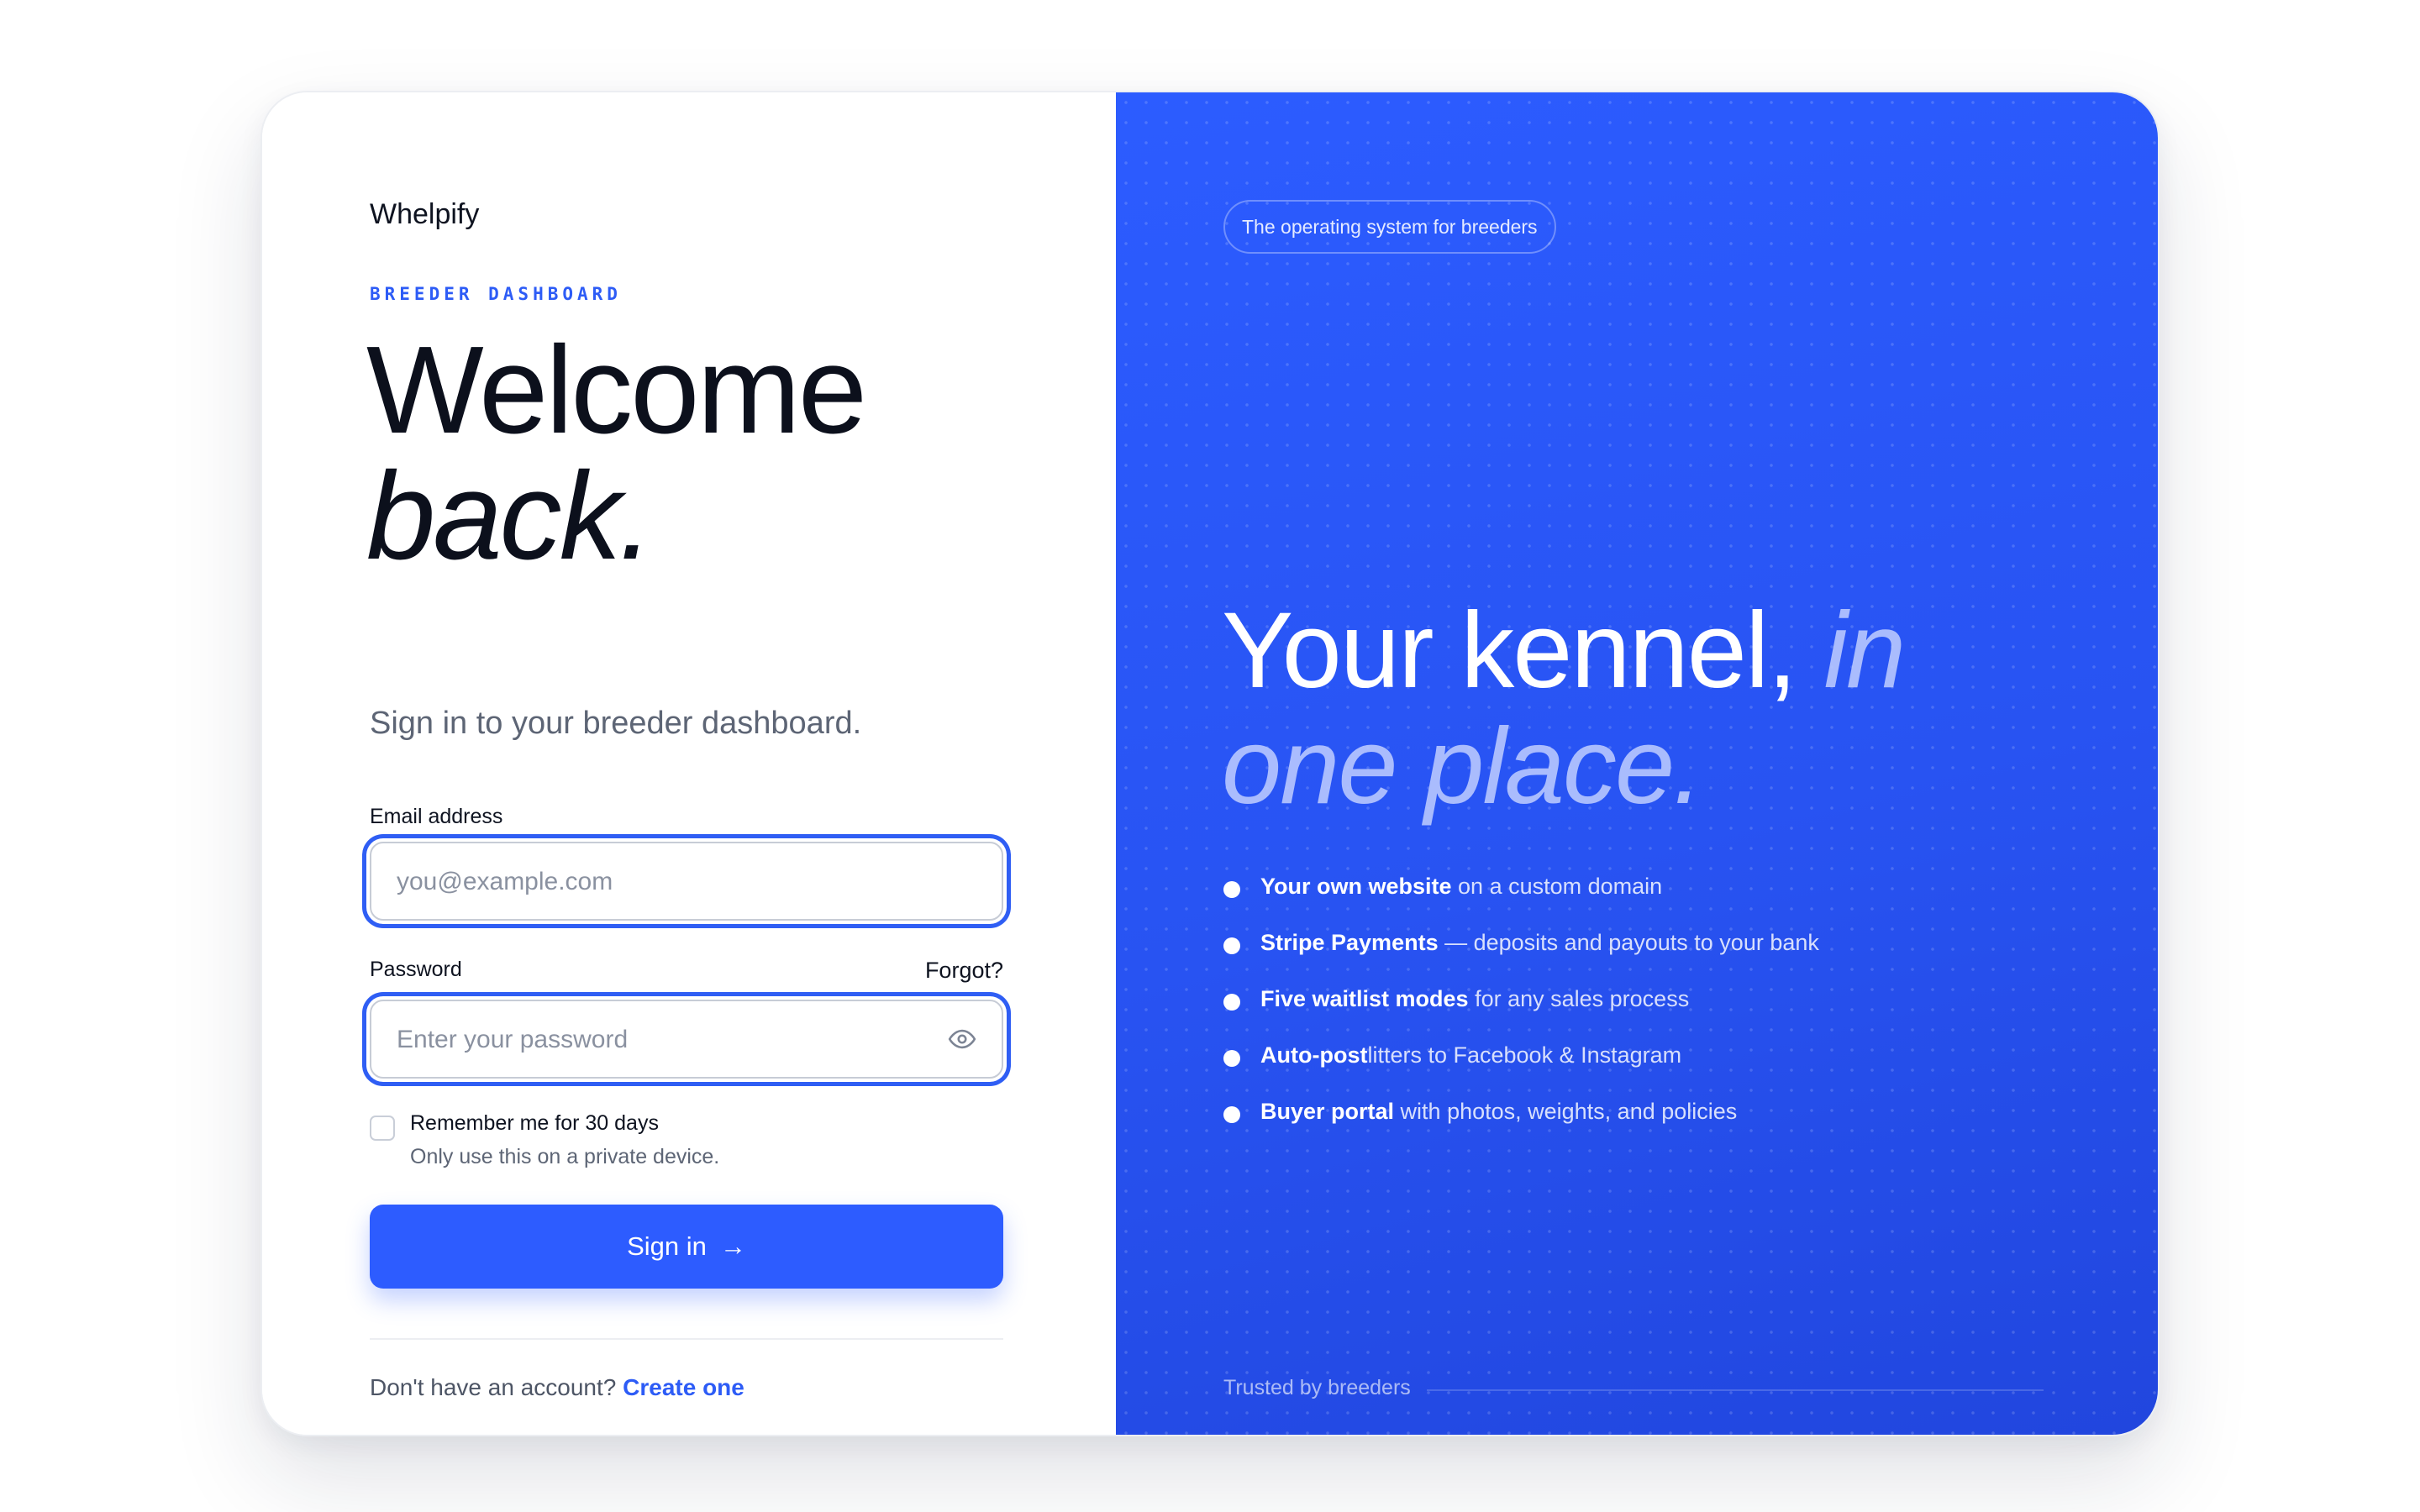 Image resolution: width=2420 pixels, height=1512 pixels. I want to click on remember-label: Remember me for 30 days, so click(534, 1123).